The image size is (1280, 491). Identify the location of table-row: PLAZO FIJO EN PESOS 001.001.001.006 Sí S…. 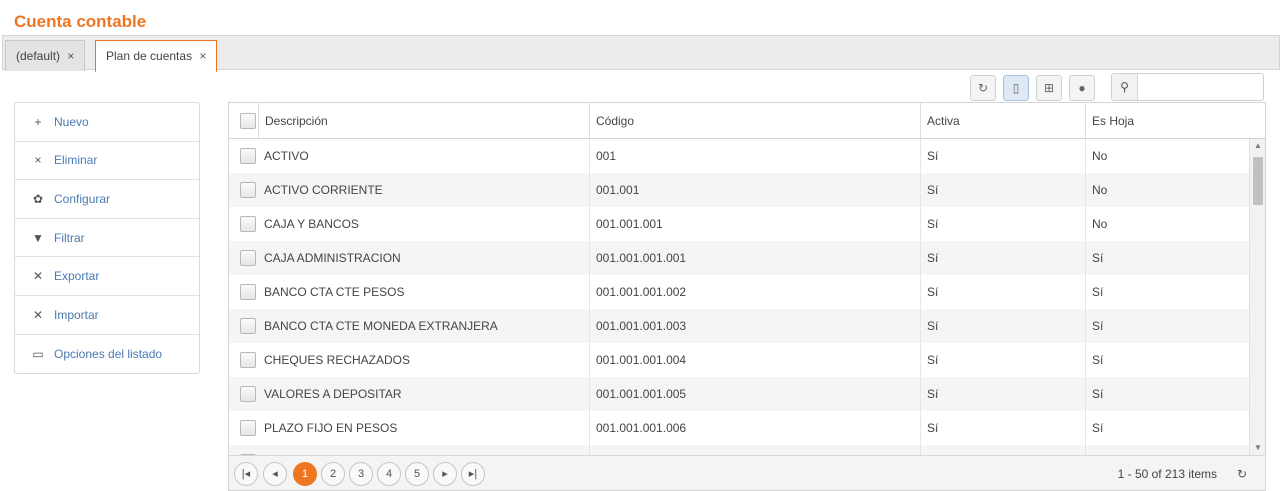
(739, 428).